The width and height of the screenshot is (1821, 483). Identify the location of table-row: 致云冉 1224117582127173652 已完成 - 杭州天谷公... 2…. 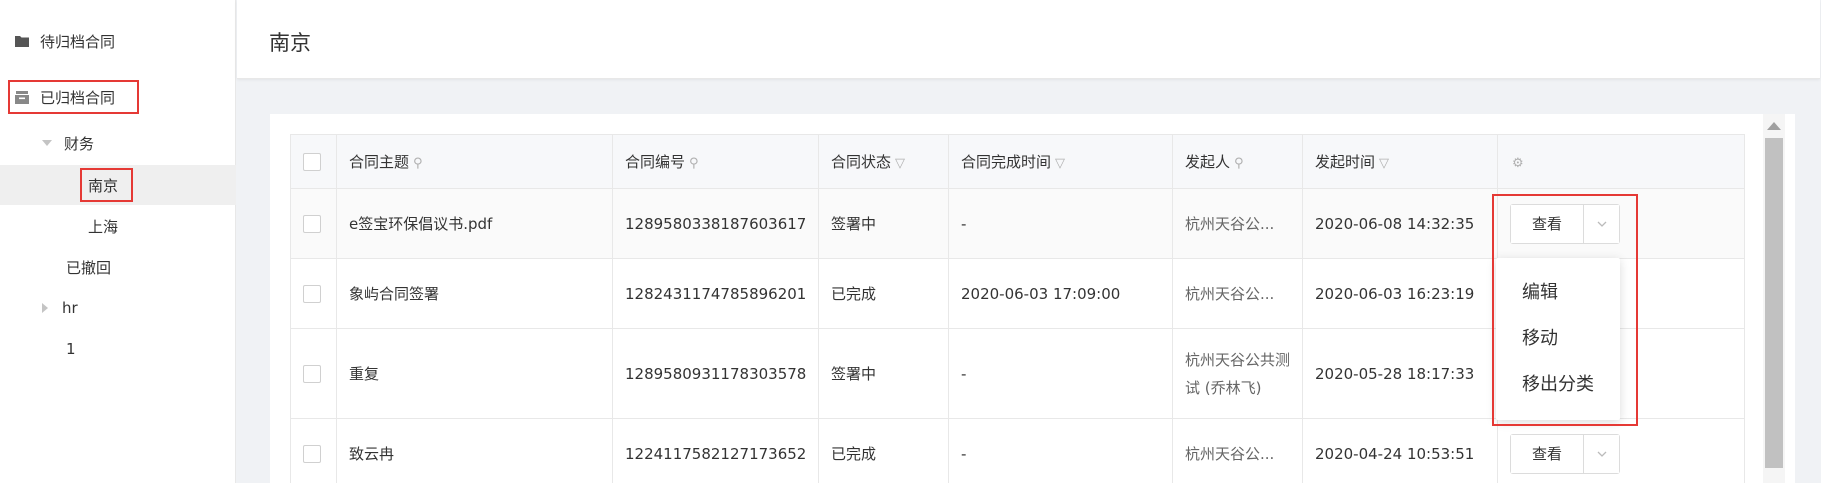
(1017, 450).